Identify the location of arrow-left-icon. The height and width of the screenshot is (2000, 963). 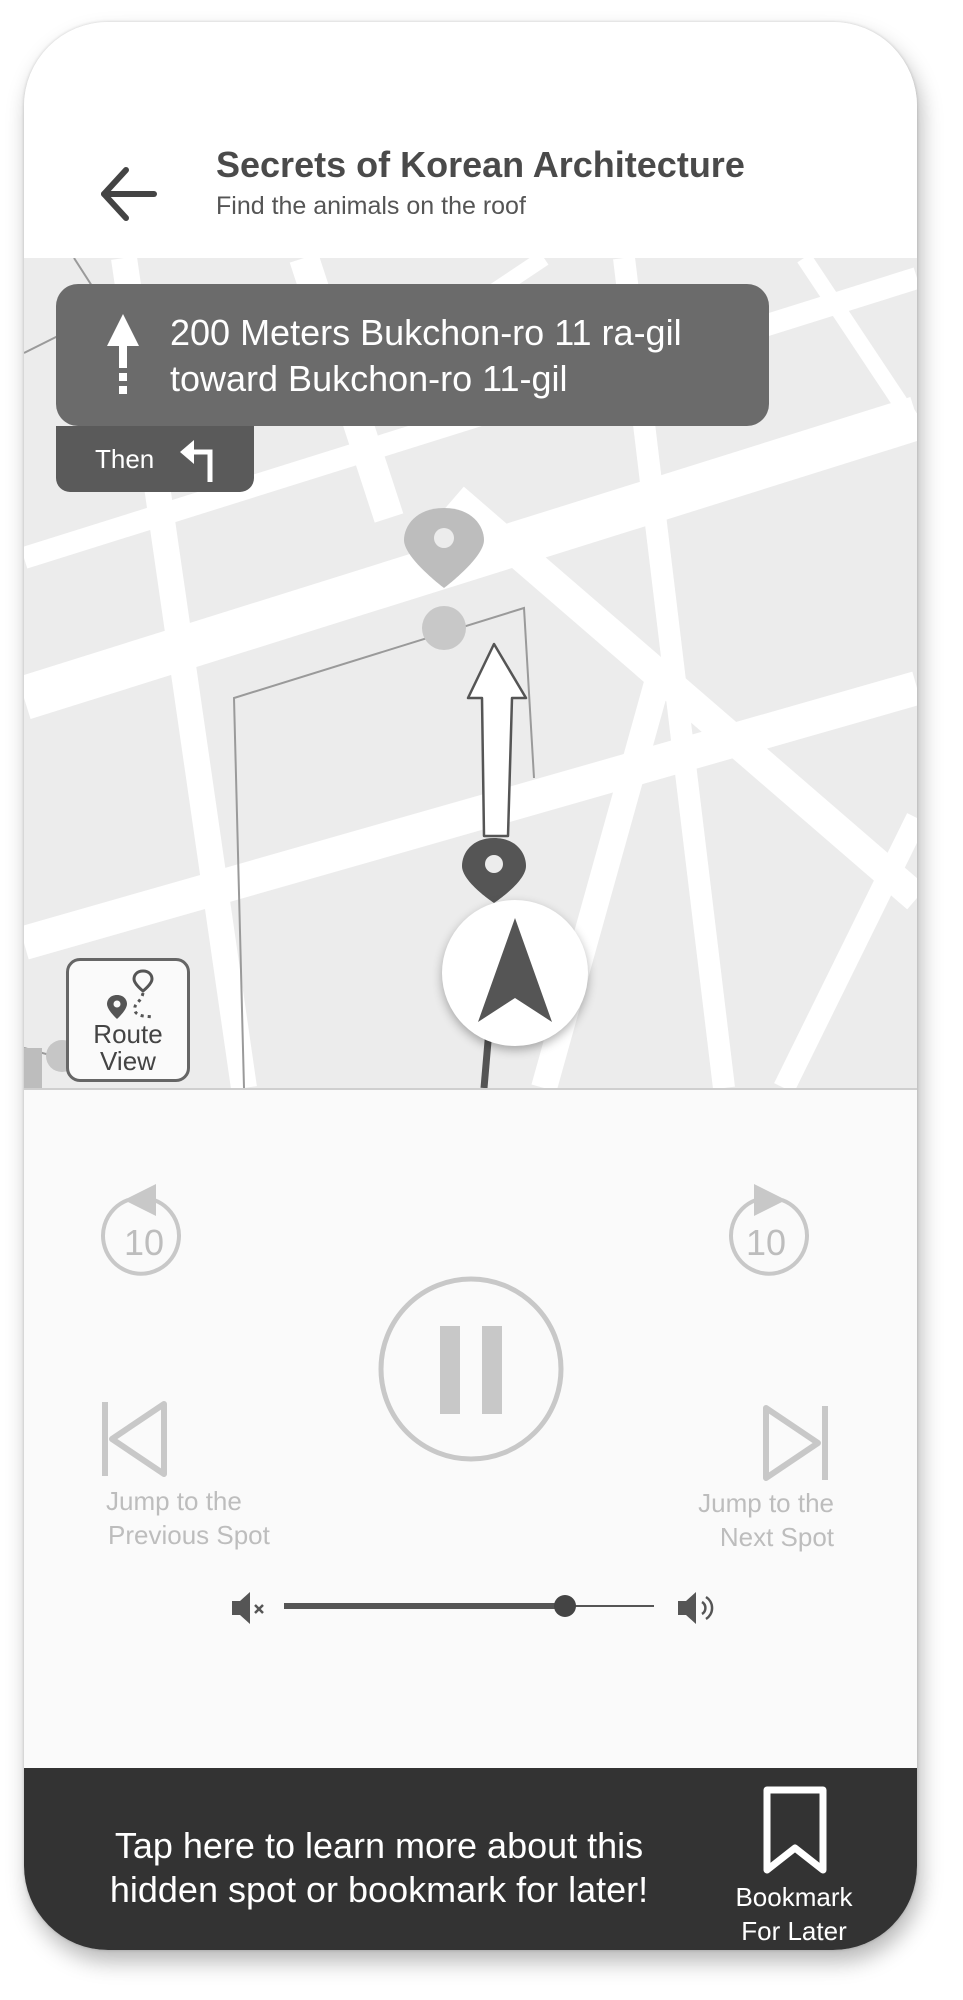
(129, 194).